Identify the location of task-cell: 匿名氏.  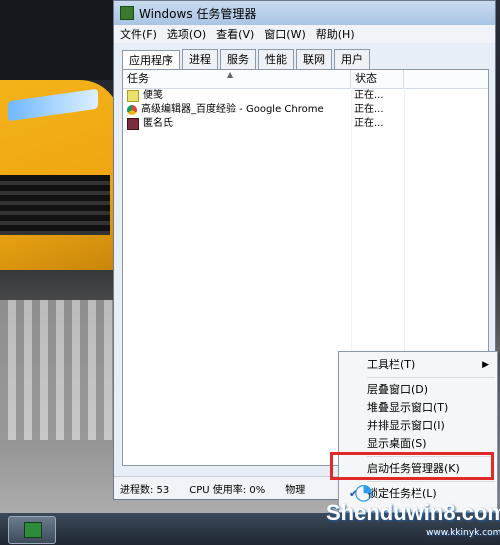
(236, 124).